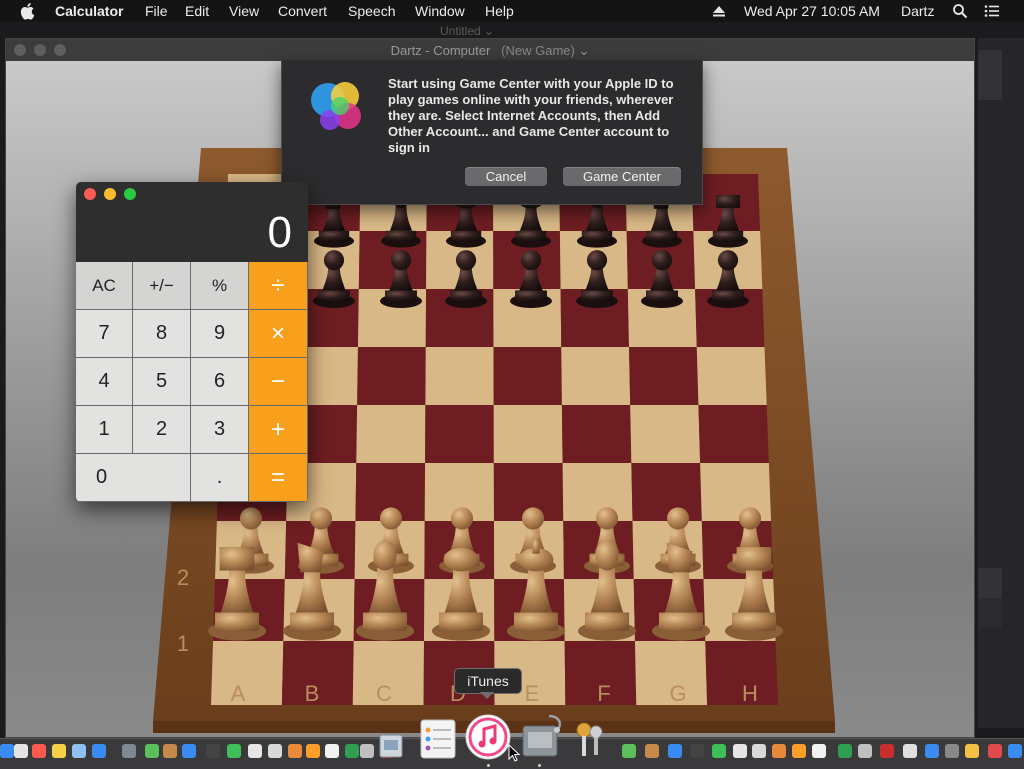  Describe the element at coordinates (278, 286) in the screenshot. I see `divide-button: ÷` at that location.